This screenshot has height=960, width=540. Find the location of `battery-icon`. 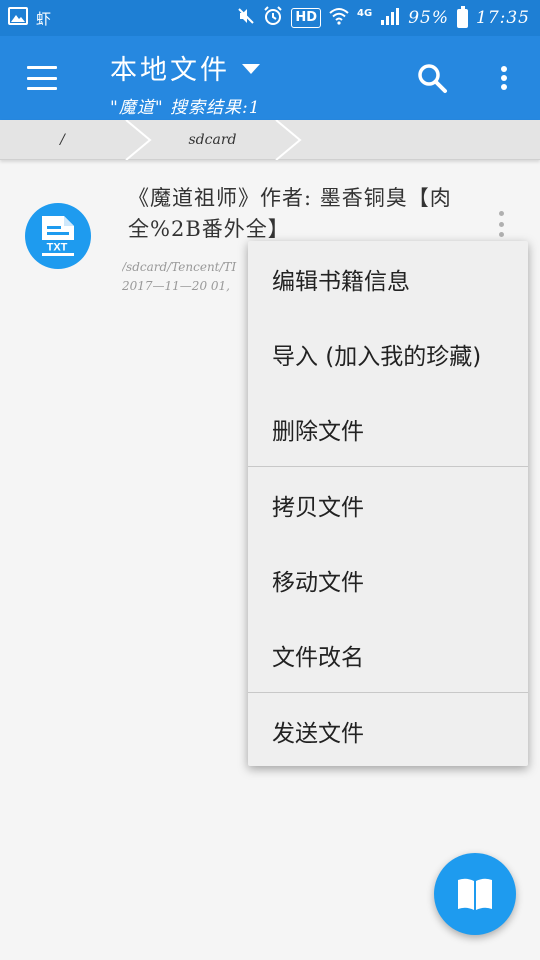

battery-icon is located at coordinates (462, 16).